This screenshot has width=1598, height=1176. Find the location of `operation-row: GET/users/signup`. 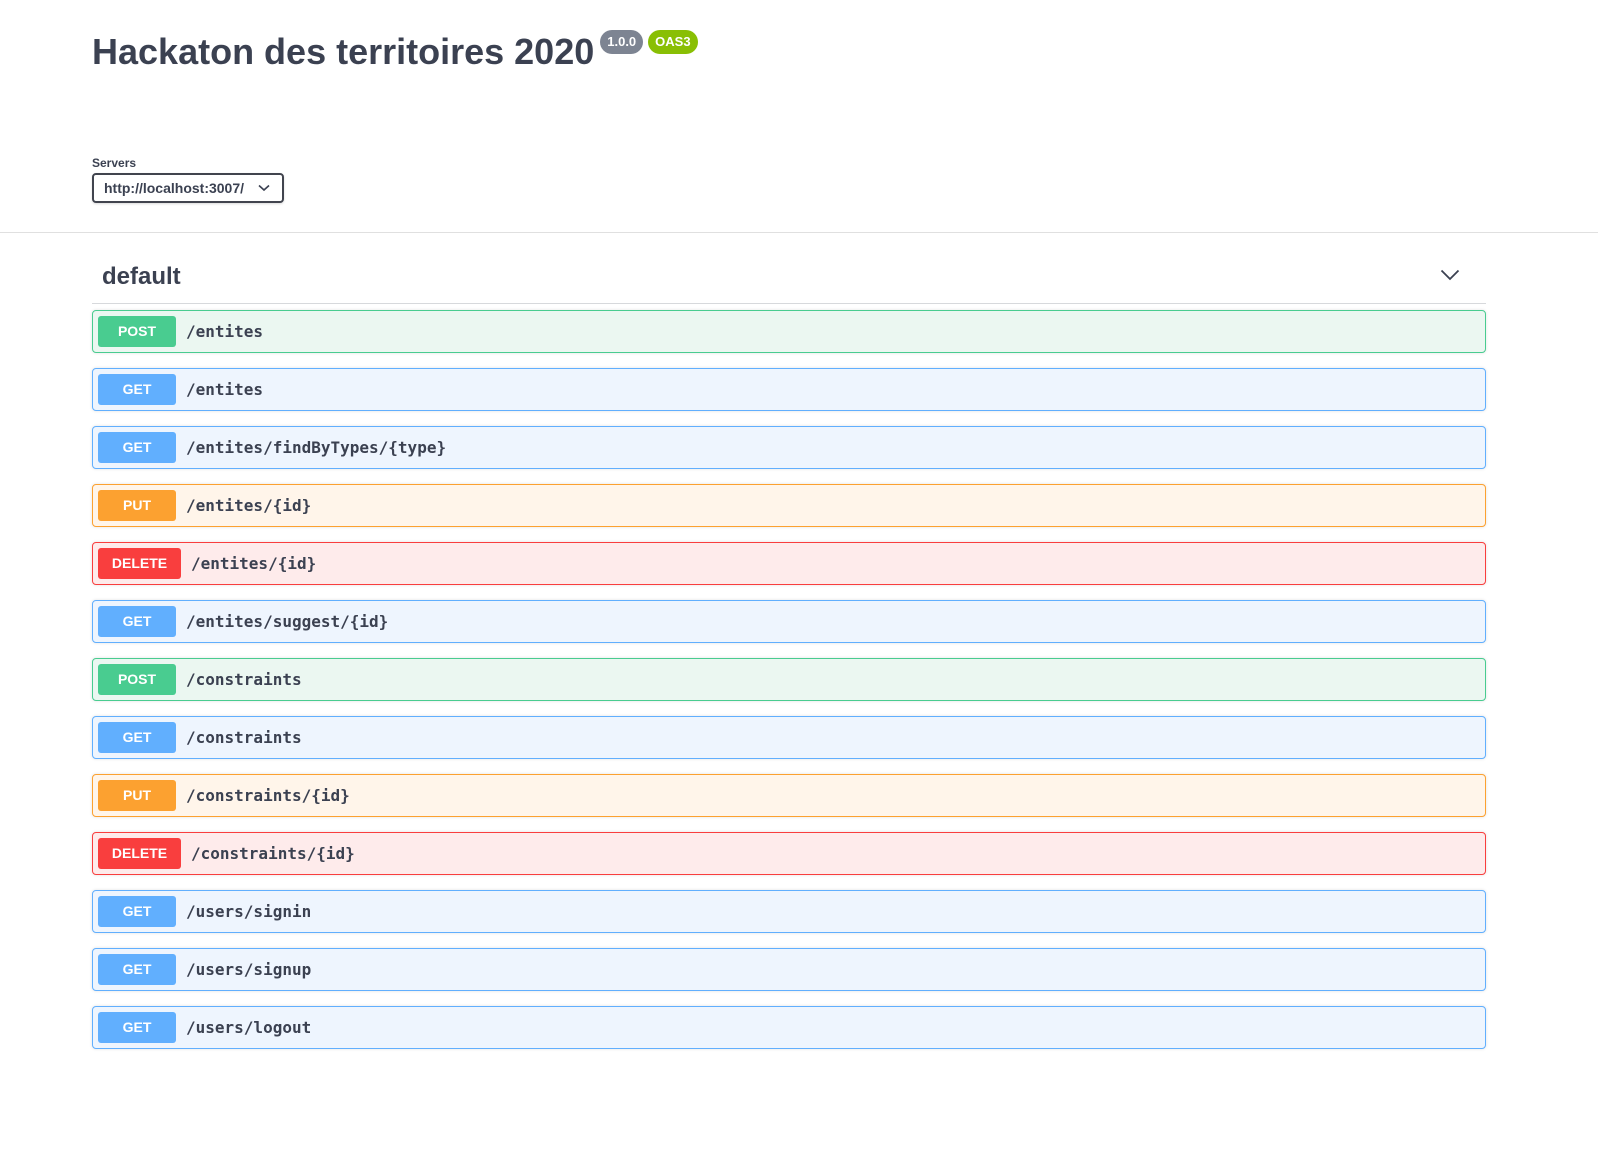

operation-row: GET/users/signup is located at coordinates (789, 969).